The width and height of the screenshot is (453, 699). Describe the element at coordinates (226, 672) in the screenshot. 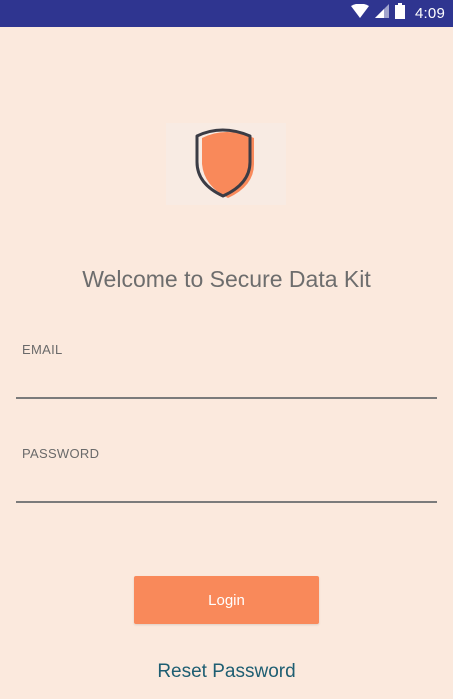

I see `reset-password-link: Reset Password` at that location.